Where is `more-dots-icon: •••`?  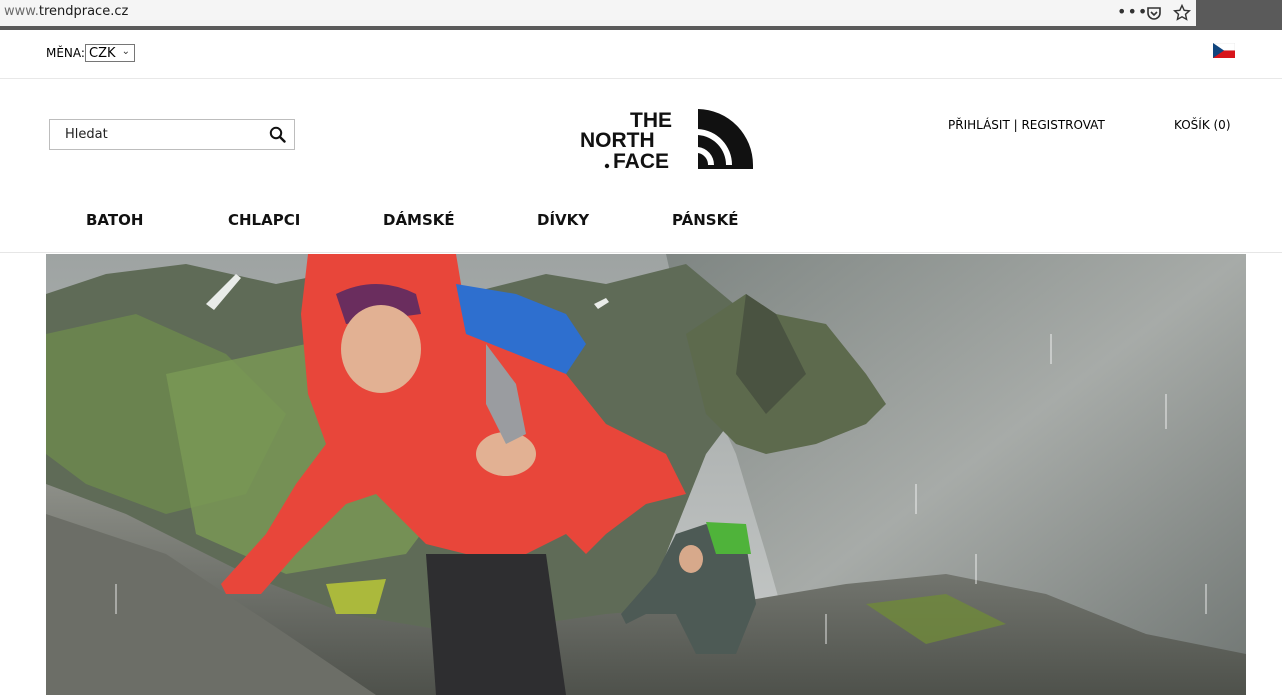 more-dots-icon: ••• is located at coordinates (1132, 11).